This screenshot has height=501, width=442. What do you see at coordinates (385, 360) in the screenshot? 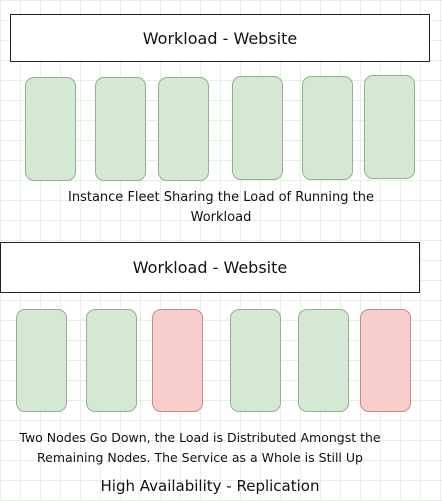
I see `bottom-node-6-down` at bounding box center [385, 360].